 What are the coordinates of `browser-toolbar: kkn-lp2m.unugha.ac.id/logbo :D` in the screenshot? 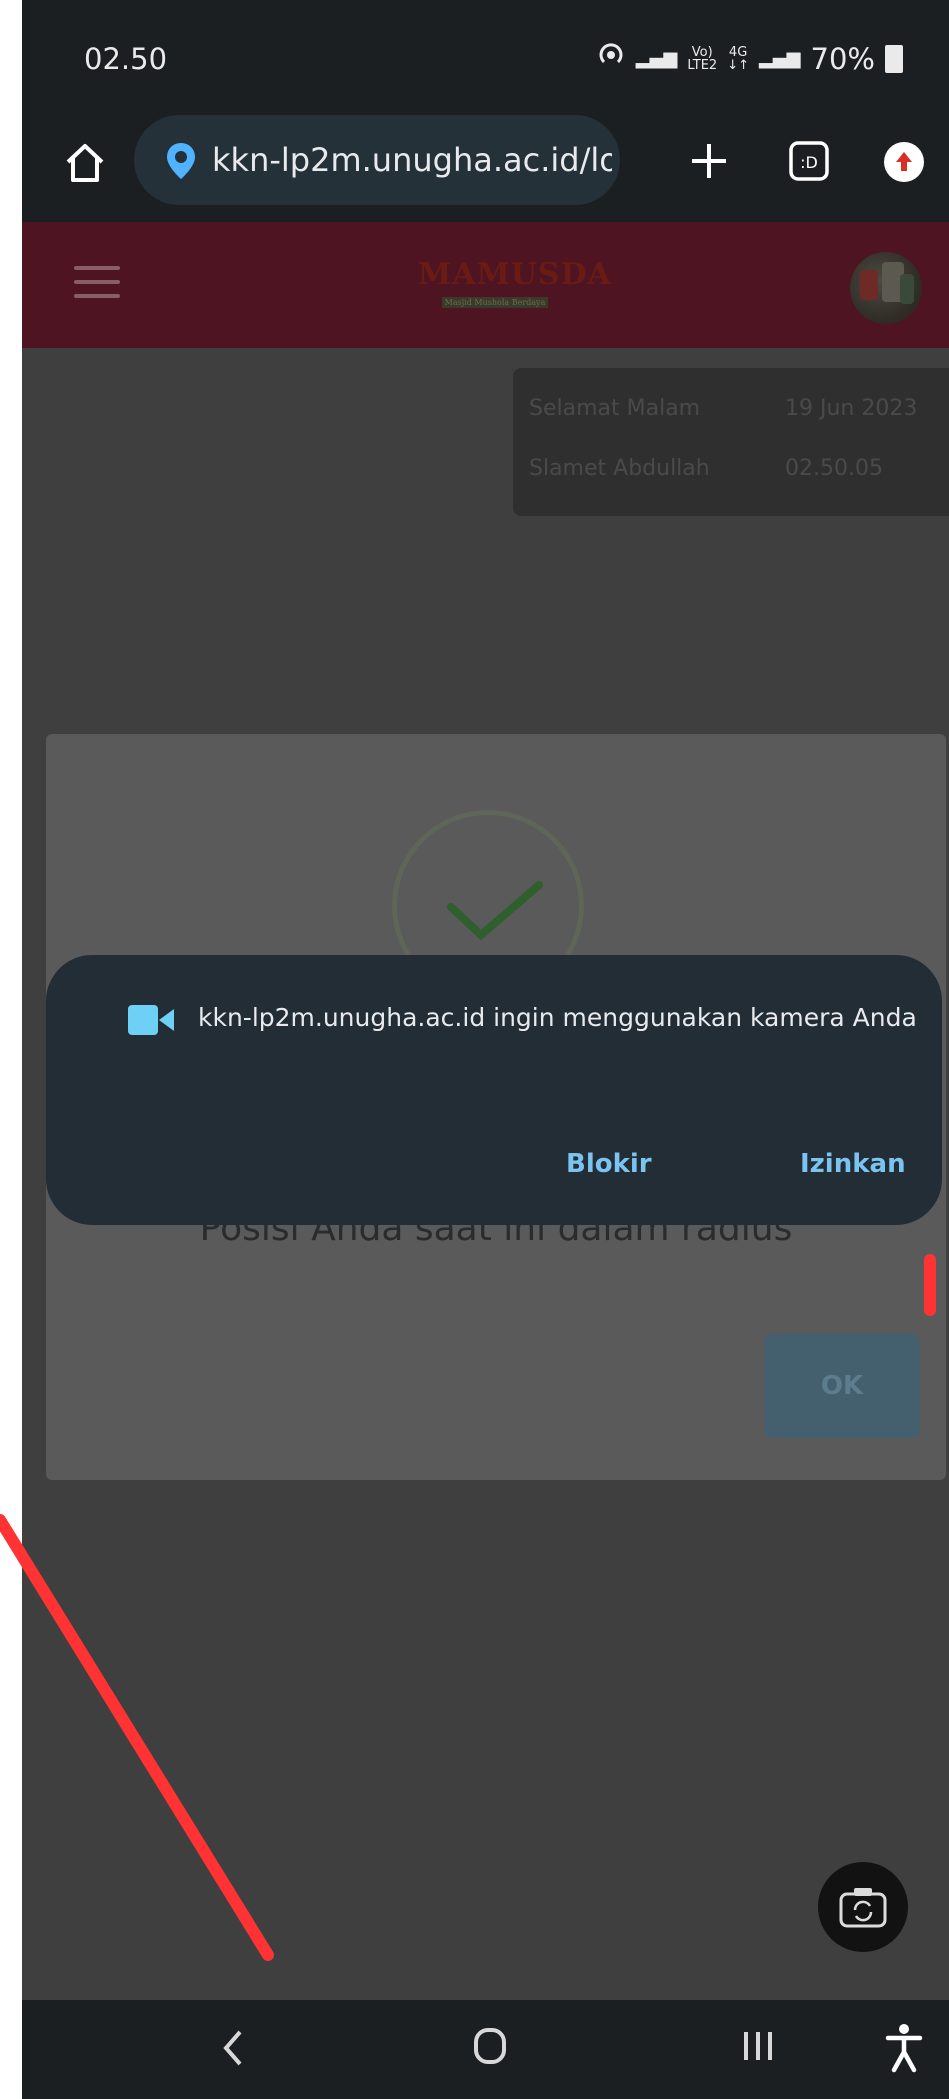 It's located at (485, 167).